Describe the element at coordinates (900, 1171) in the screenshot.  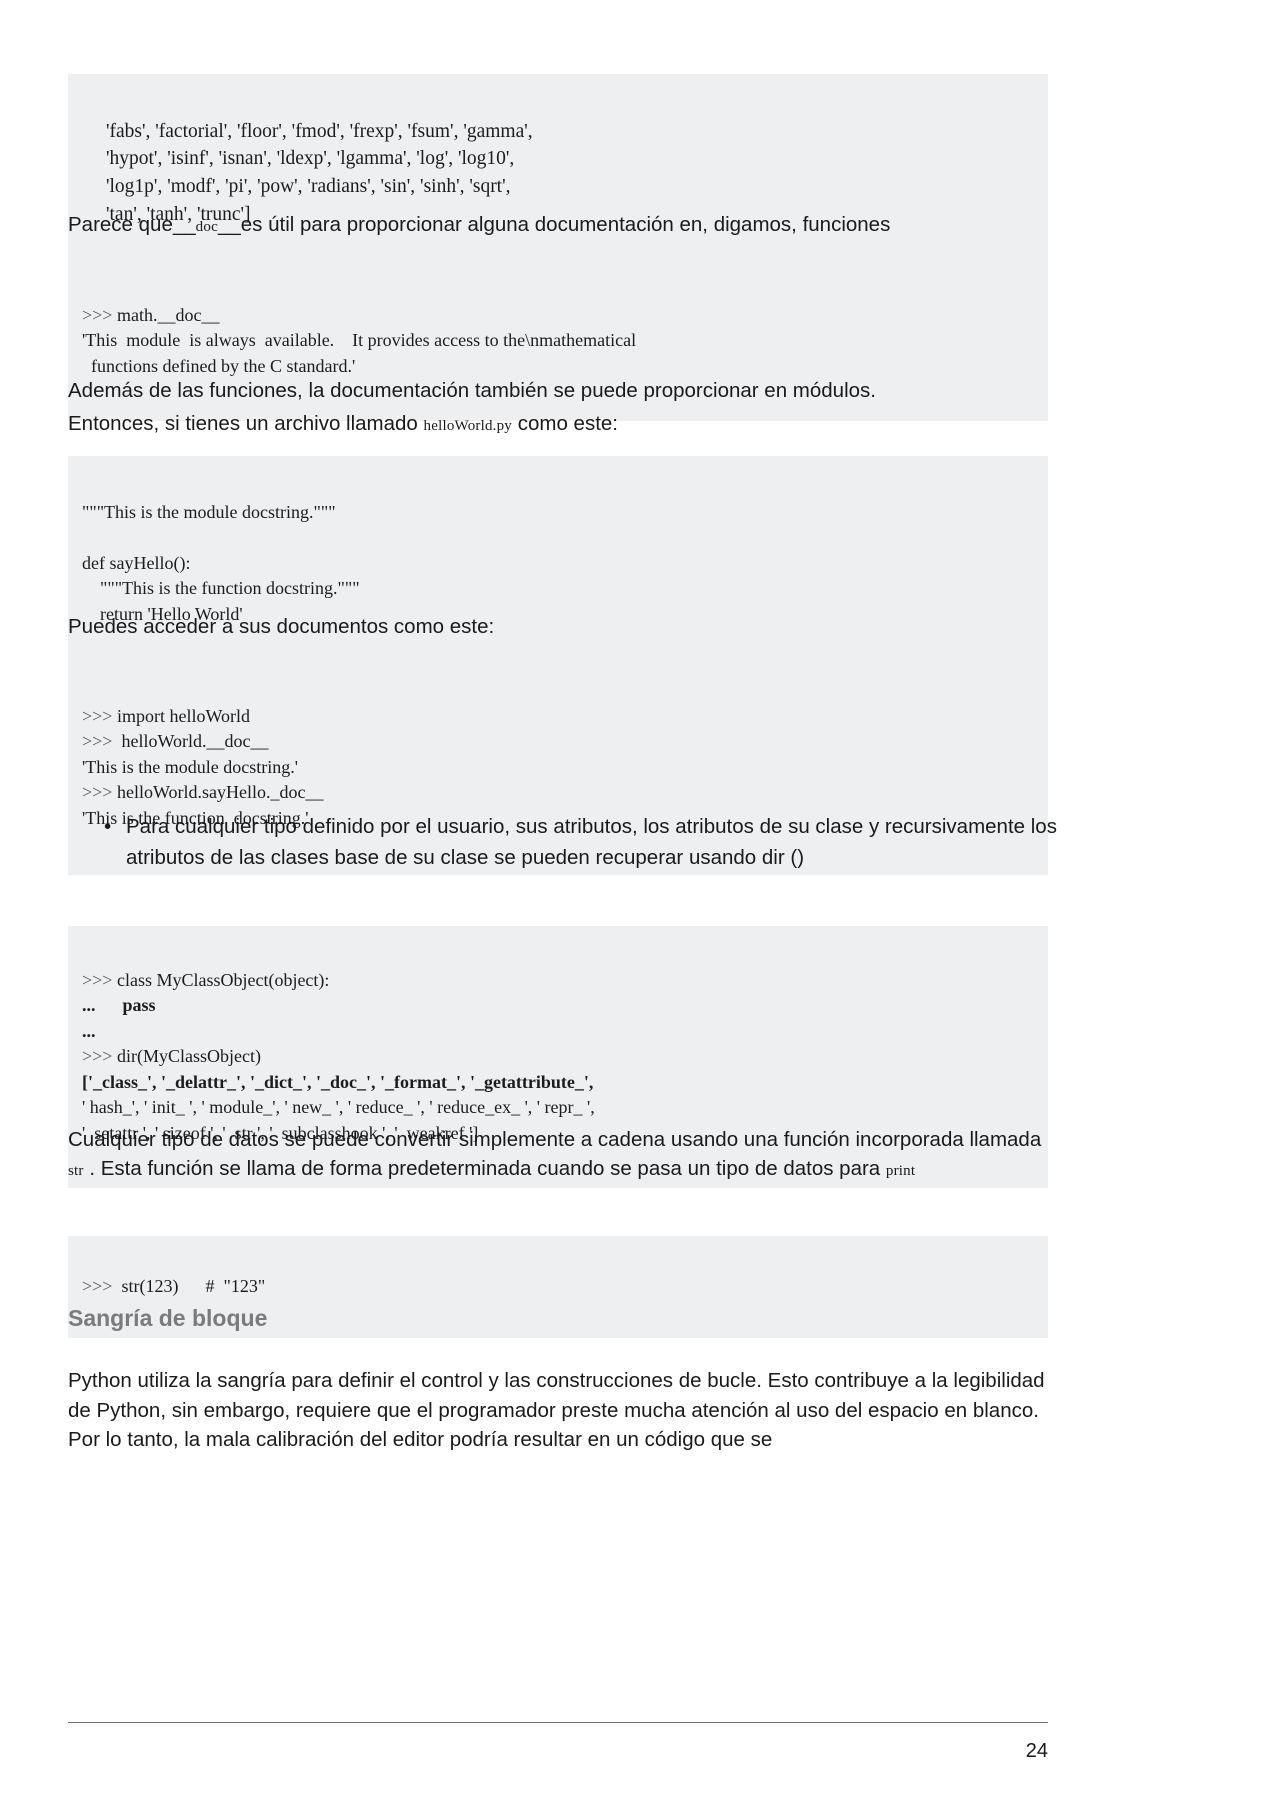
I see `inline-code-print: print` at that location.